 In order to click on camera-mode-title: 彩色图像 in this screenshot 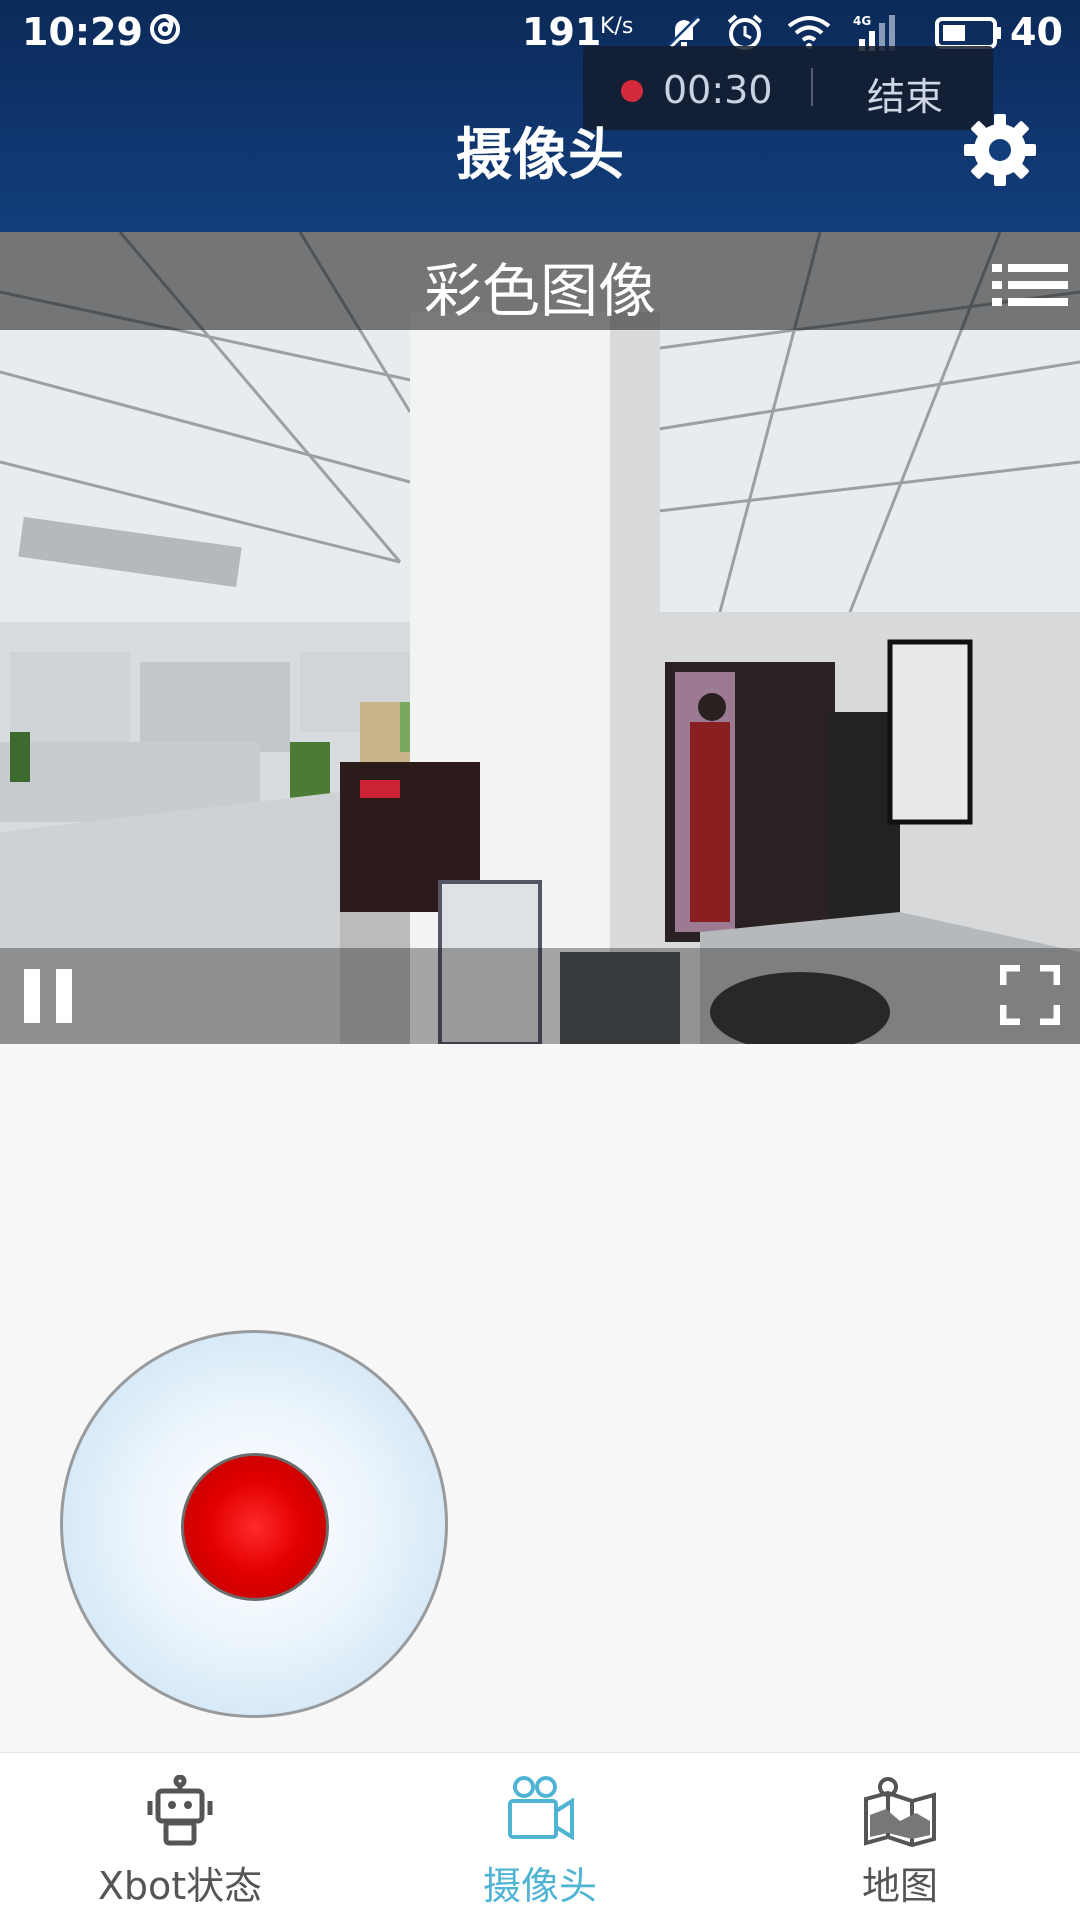, I will do `click(539, 291)`.